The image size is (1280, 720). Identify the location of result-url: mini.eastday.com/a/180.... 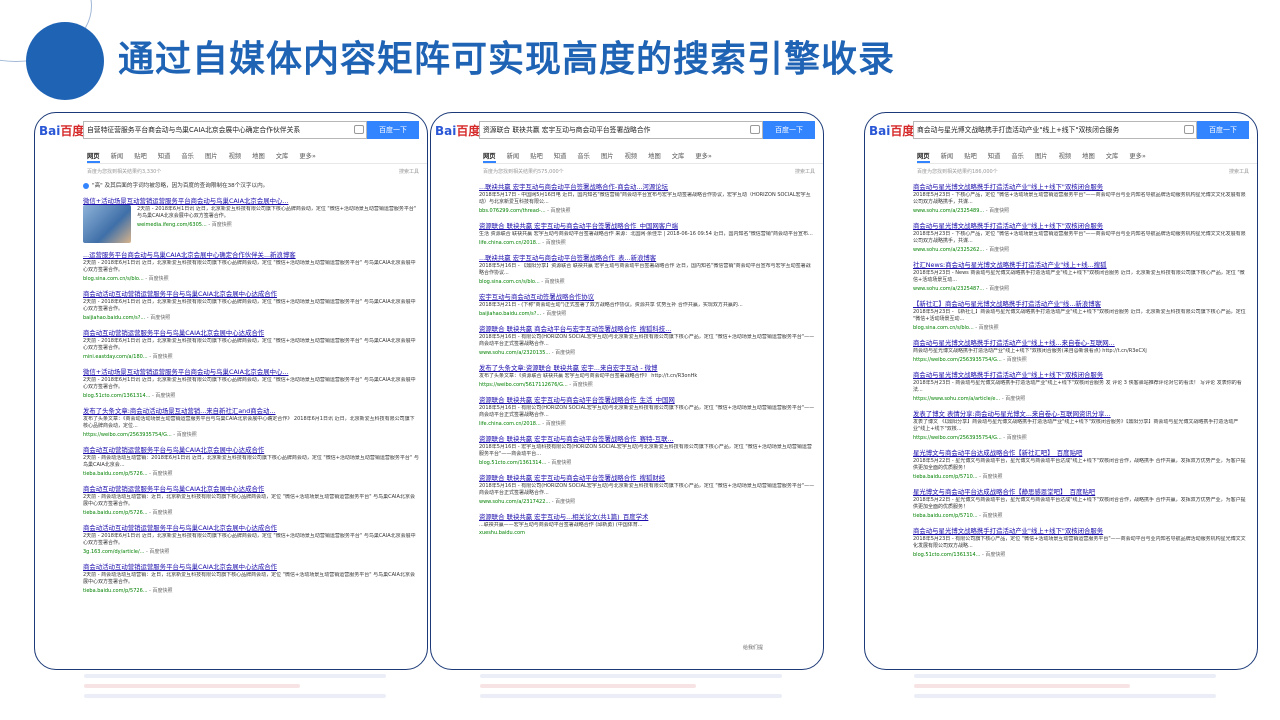
(115, 357).